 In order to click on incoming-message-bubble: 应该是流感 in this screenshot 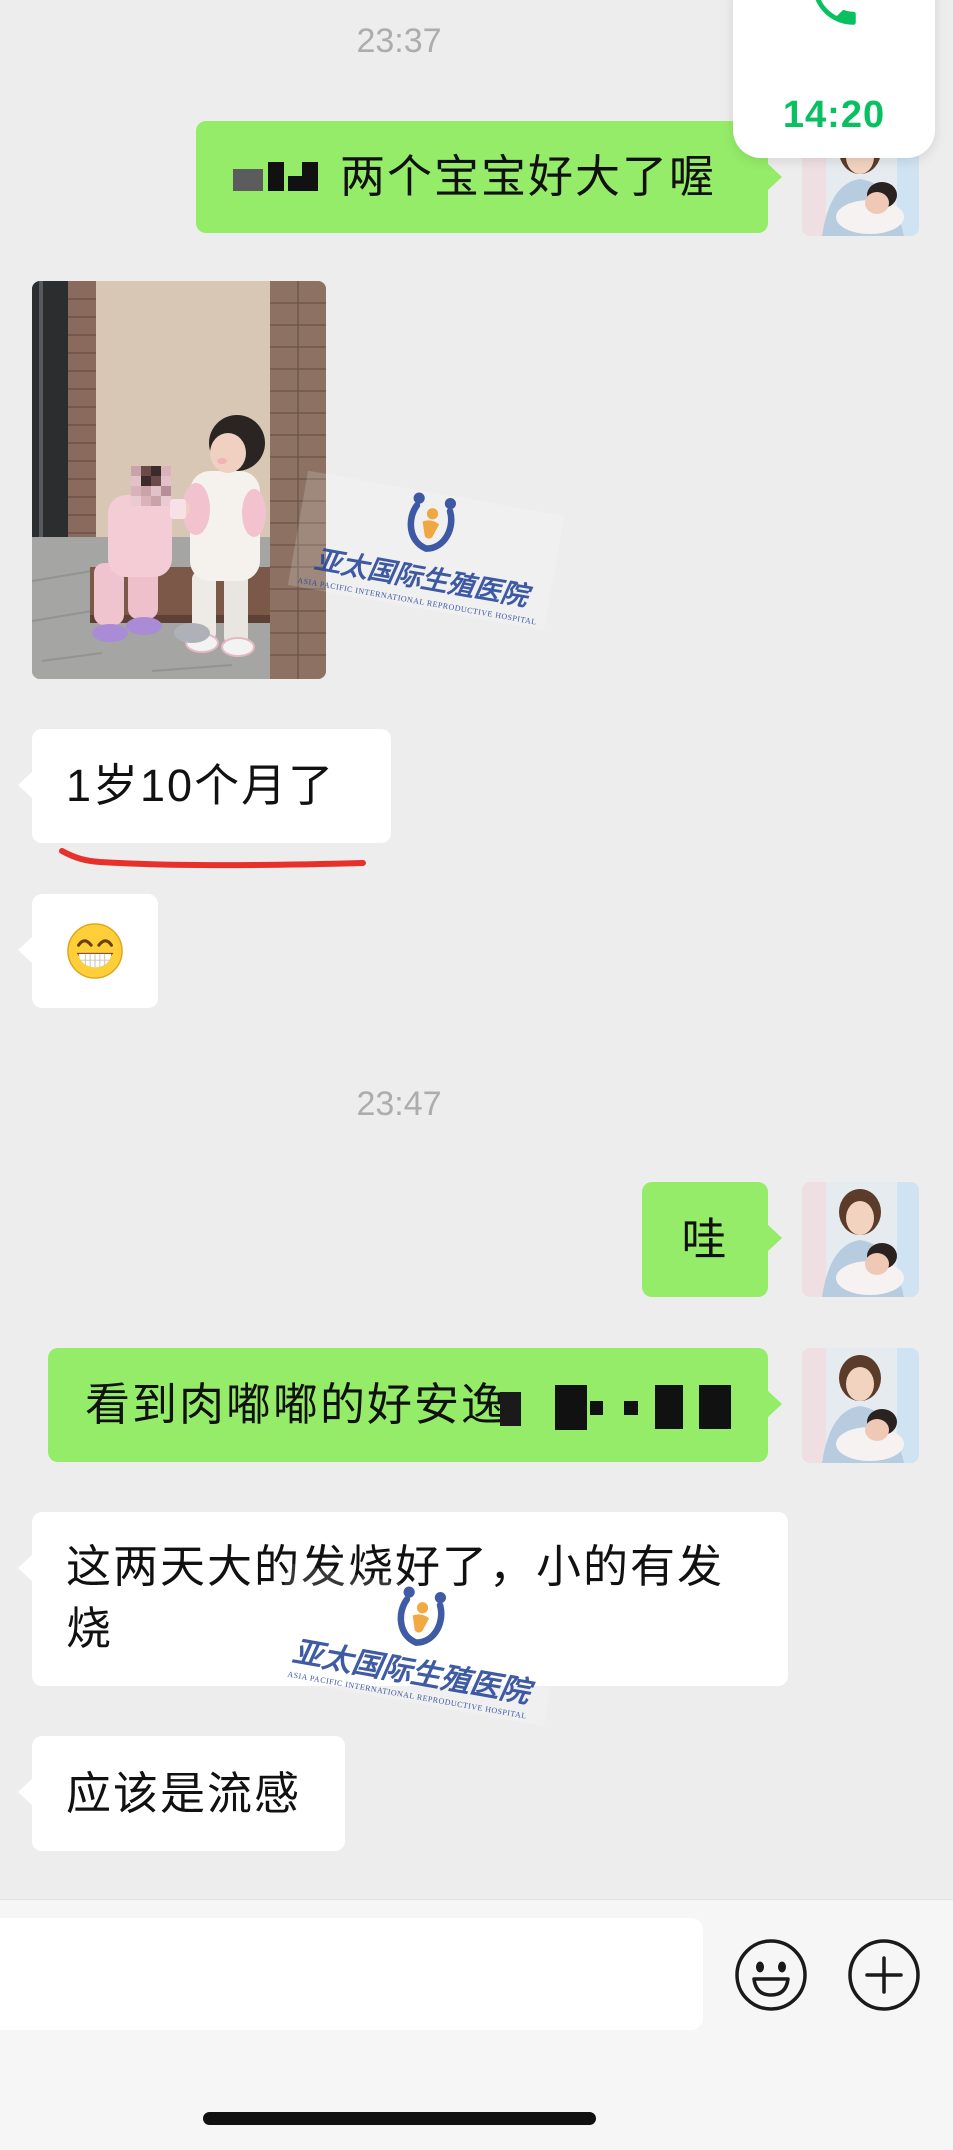, I will do `click(181, 1793)`.